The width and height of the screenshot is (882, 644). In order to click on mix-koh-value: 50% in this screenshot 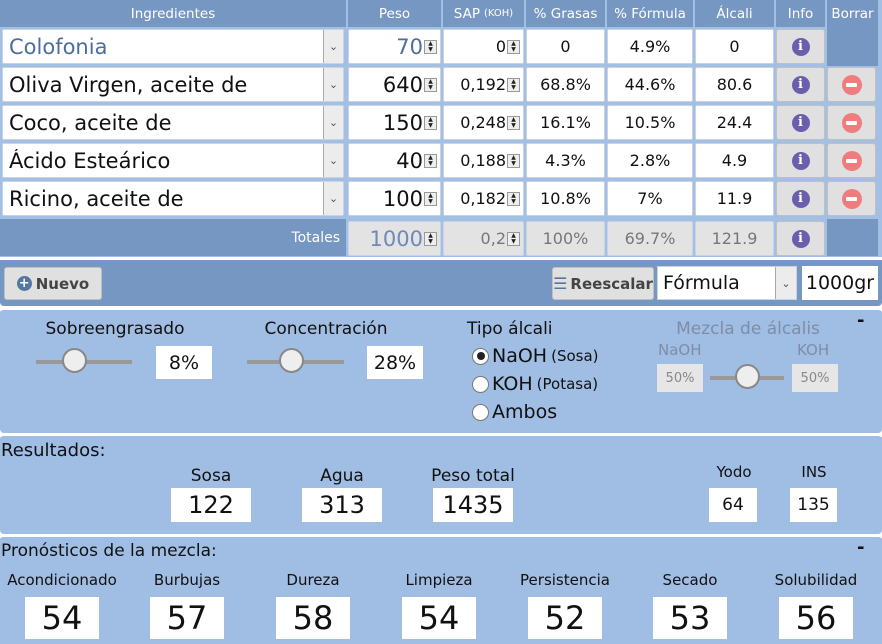, I will do `click(815, 378)`.